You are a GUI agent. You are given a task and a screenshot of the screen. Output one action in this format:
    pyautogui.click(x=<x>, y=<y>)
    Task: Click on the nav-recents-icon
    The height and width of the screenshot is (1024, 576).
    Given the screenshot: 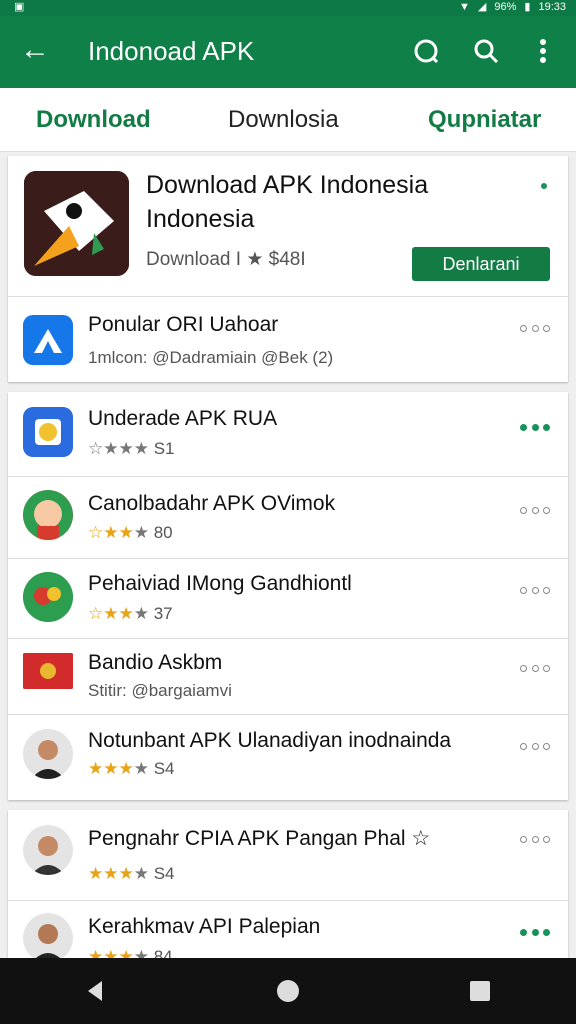 What is the action you would take?
    pyautogui.click(x=480, y=991)
    